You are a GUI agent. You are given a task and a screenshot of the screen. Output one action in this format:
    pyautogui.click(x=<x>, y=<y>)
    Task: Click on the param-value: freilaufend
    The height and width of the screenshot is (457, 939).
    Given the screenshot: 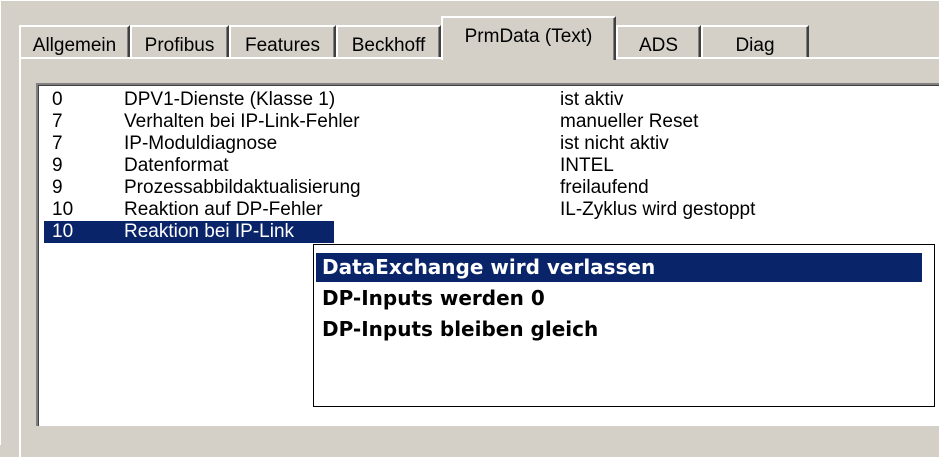 What is the action you would take?
    pyautogui.click(x=604, y=187)
    